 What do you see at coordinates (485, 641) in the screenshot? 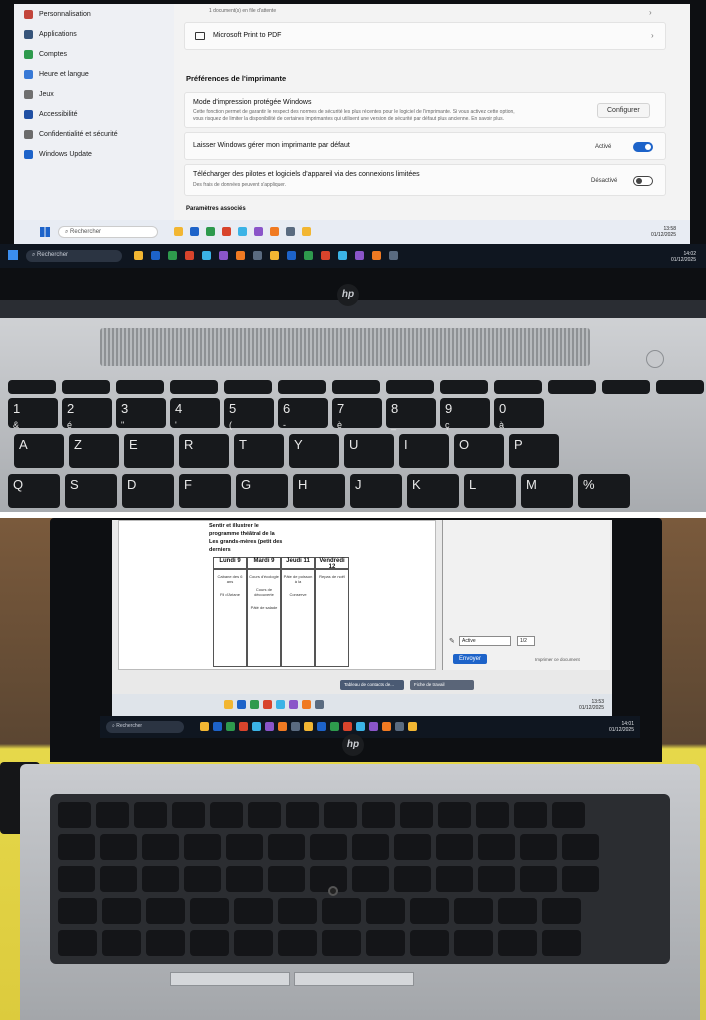
I see `print-field-a: Active` at bounding box center [485, 641].